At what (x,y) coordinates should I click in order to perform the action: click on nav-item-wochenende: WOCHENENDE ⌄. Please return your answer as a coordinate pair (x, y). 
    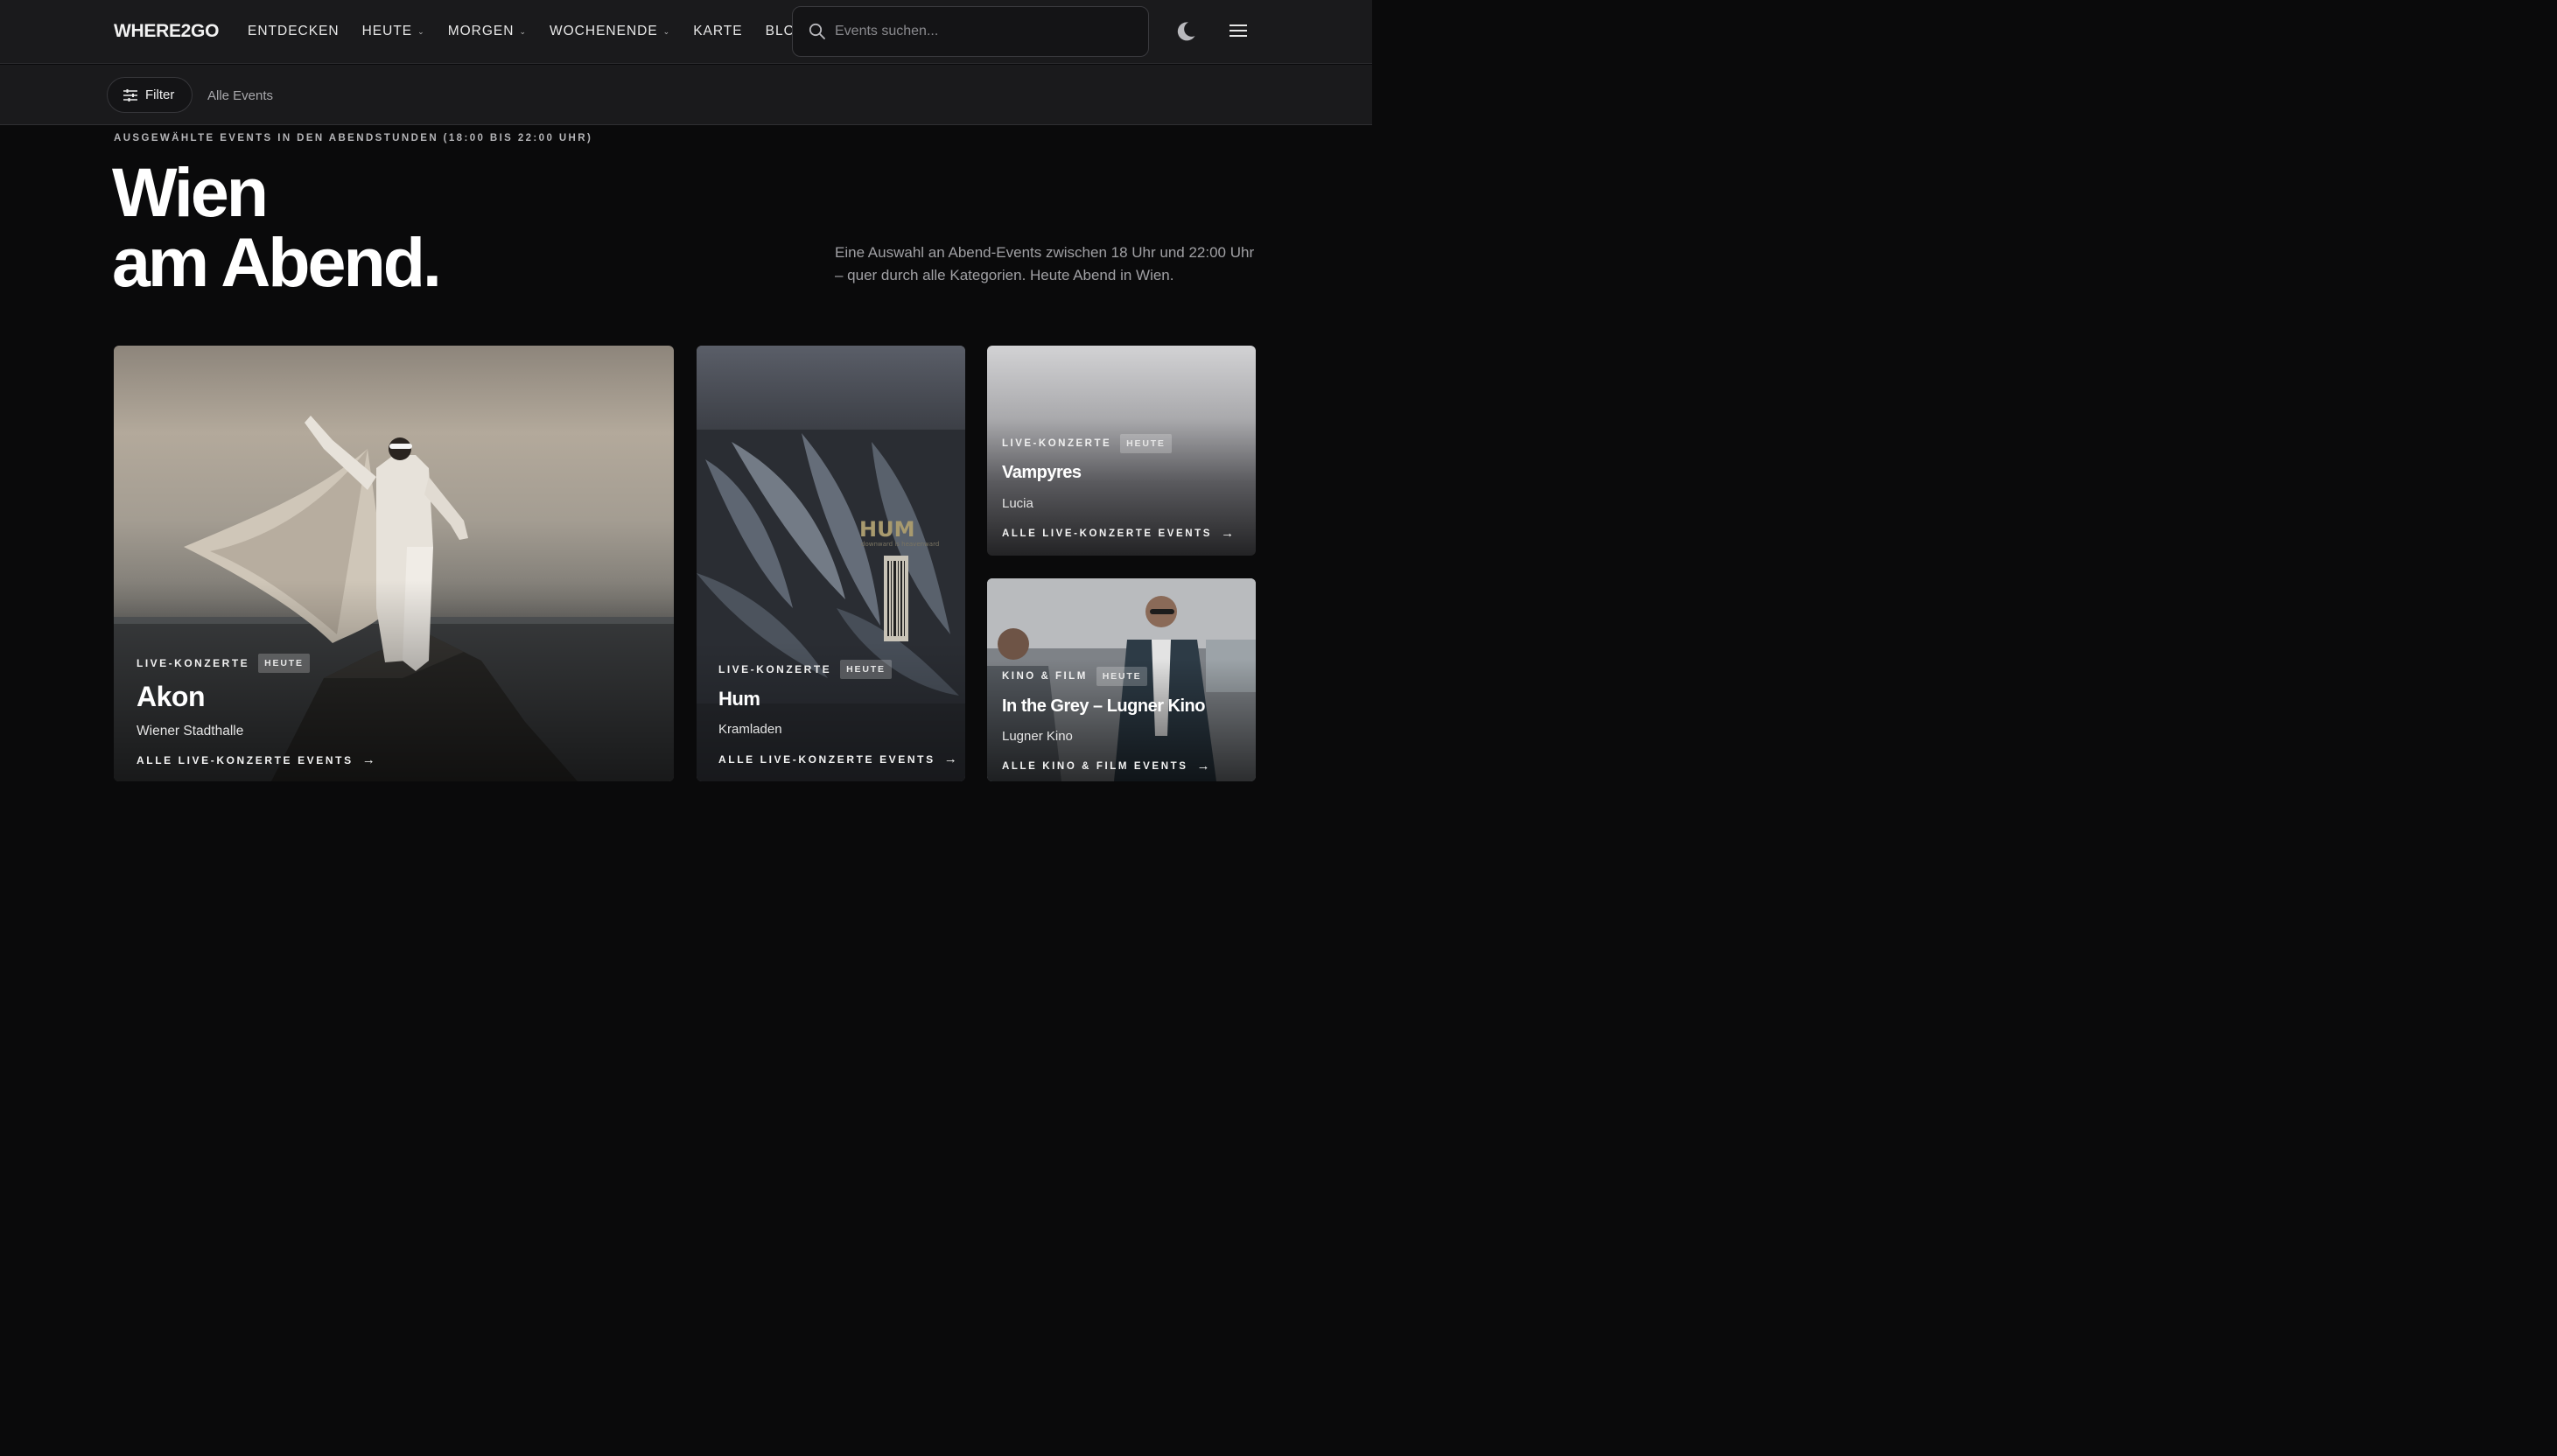
    Looking at the image, I should click on (610, 31).